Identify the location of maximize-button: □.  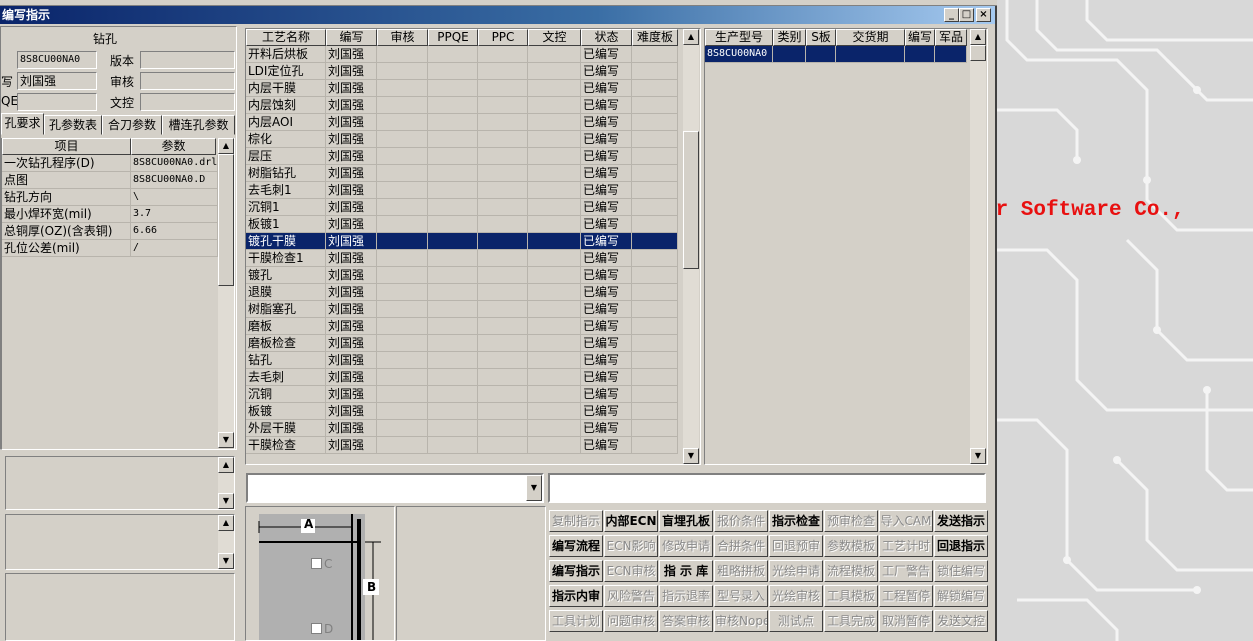
(966, 15).